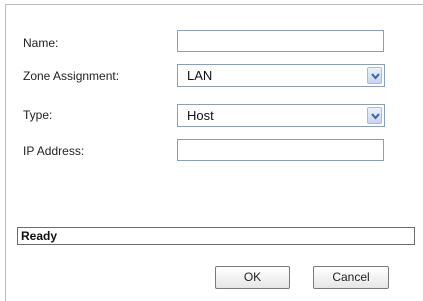  I want to click on cancel-button: Cancel, so click(351, 277).